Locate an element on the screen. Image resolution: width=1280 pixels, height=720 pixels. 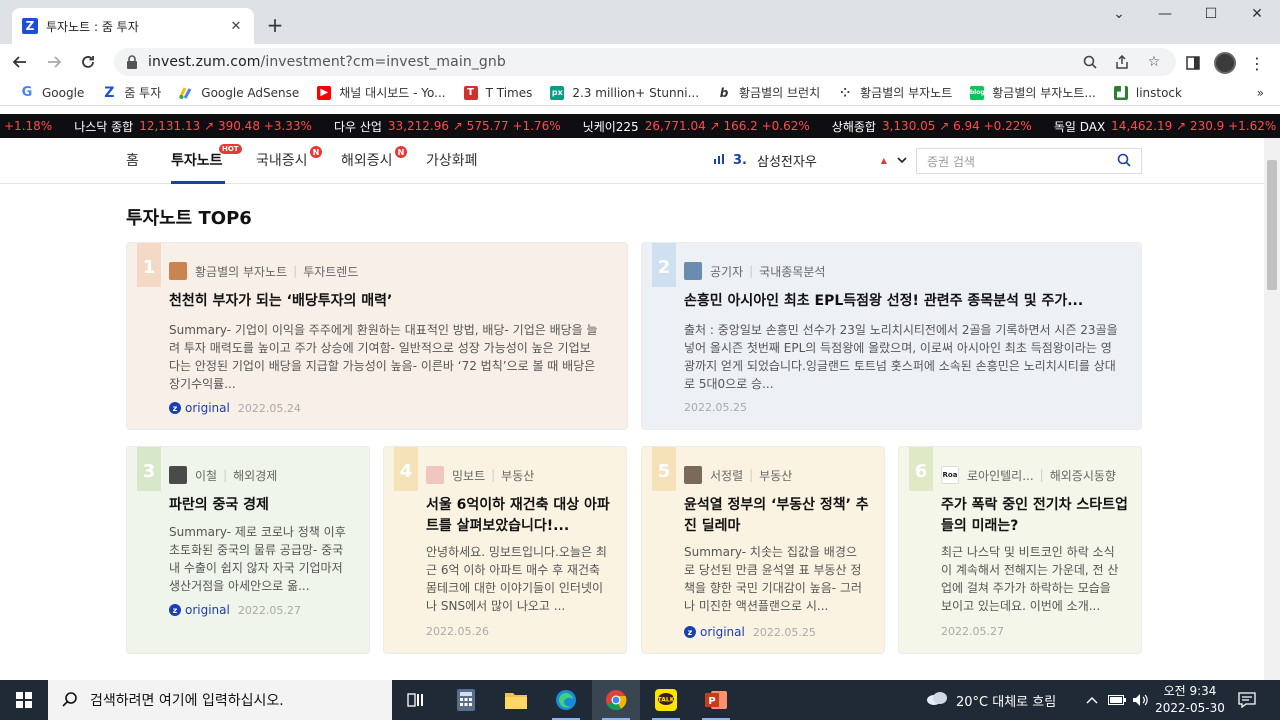
ticker-item: 다우 산업 33,212.96 ↗ 575.77 +1.76% is located at coordinates (447, 126).